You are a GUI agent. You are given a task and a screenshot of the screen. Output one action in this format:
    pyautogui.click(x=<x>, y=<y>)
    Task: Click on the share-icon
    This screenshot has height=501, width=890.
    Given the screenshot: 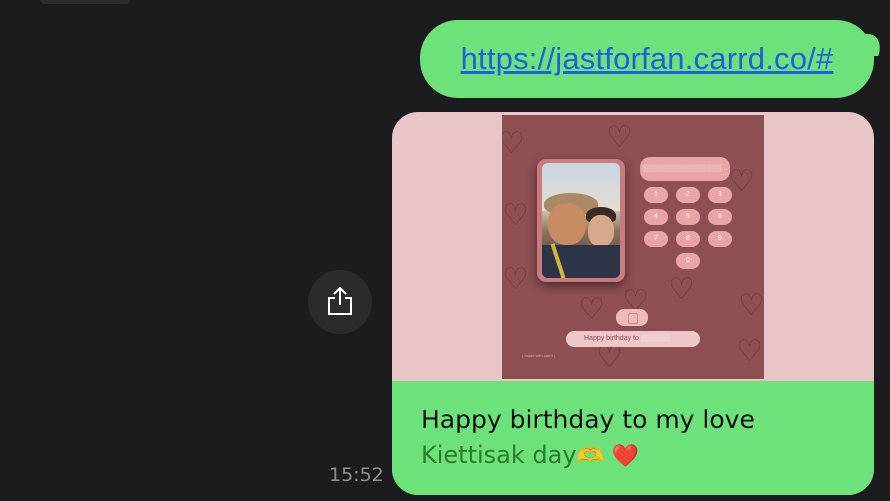 What is the action you would take?
    pyautogui.click(x=340, y=300)
    